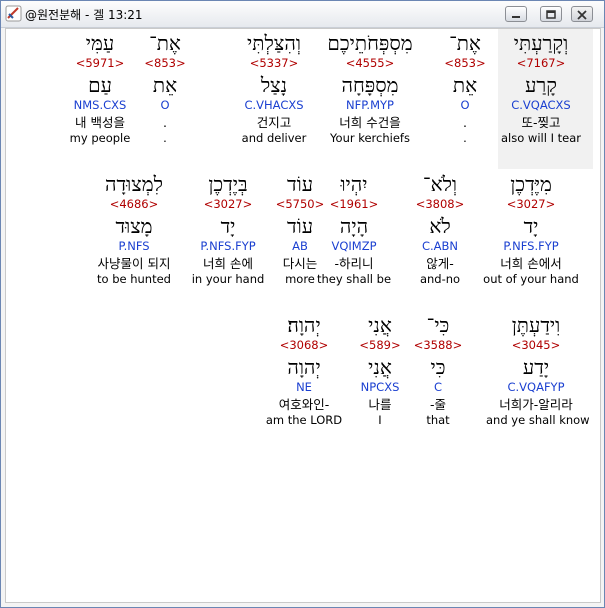  What do you see at coordinates (100, 43) in the screenshot?
I see `hebrew-word: עַמִּי` at bounding box center [100, 43].